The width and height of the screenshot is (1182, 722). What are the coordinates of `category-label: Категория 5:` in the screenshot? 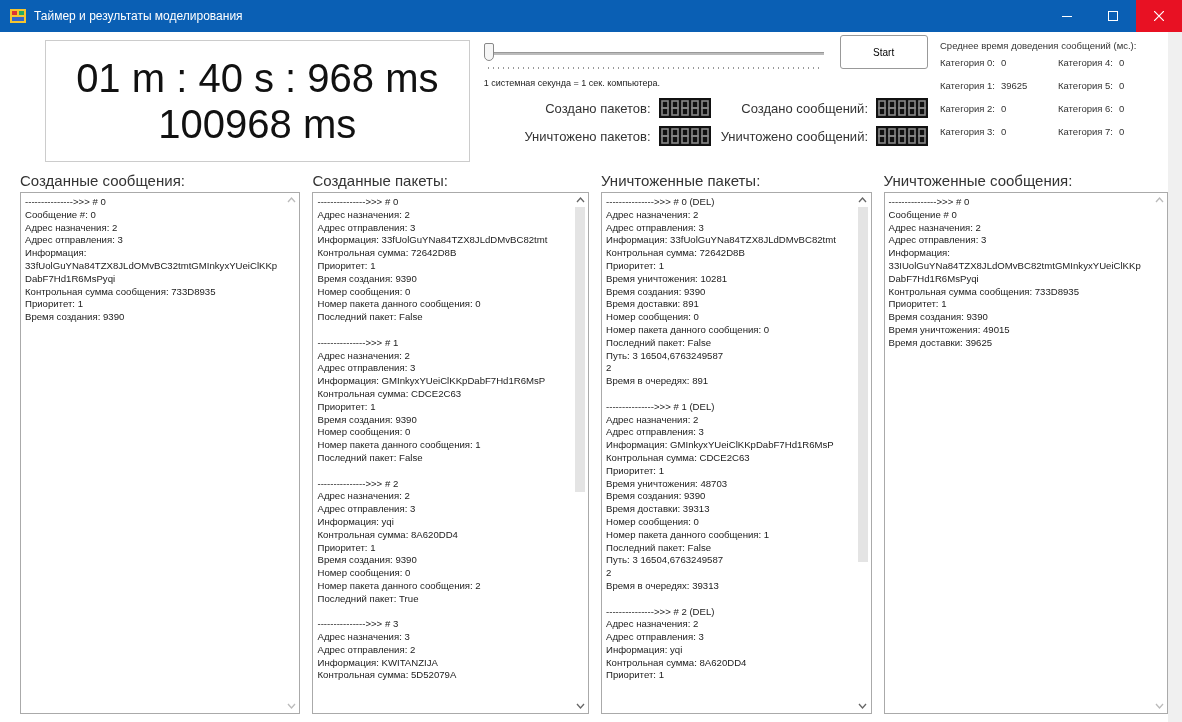 It's located at (1085, 85).